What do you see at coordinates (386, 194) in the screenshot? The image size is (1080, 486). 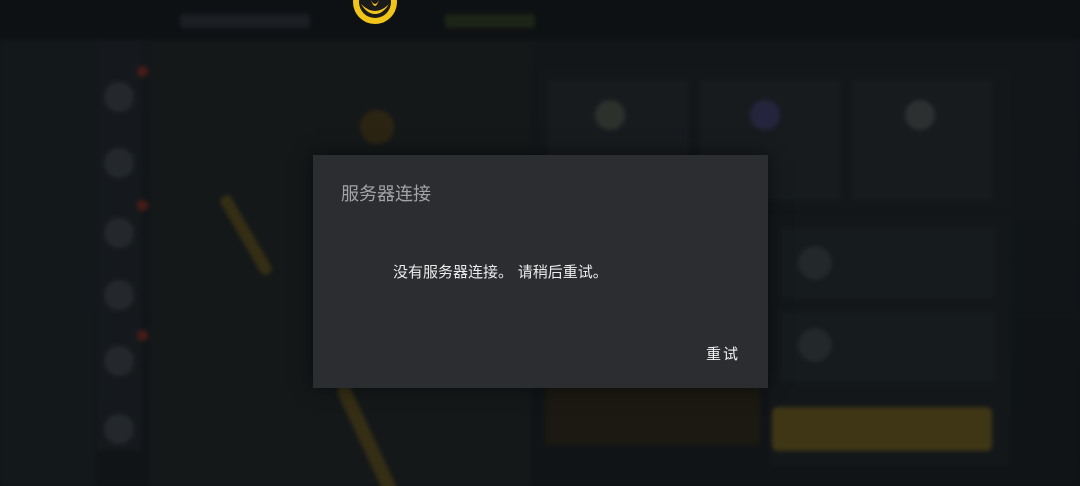 I see `dialog-title: 服务器连接` at bounding box center [386, 194].